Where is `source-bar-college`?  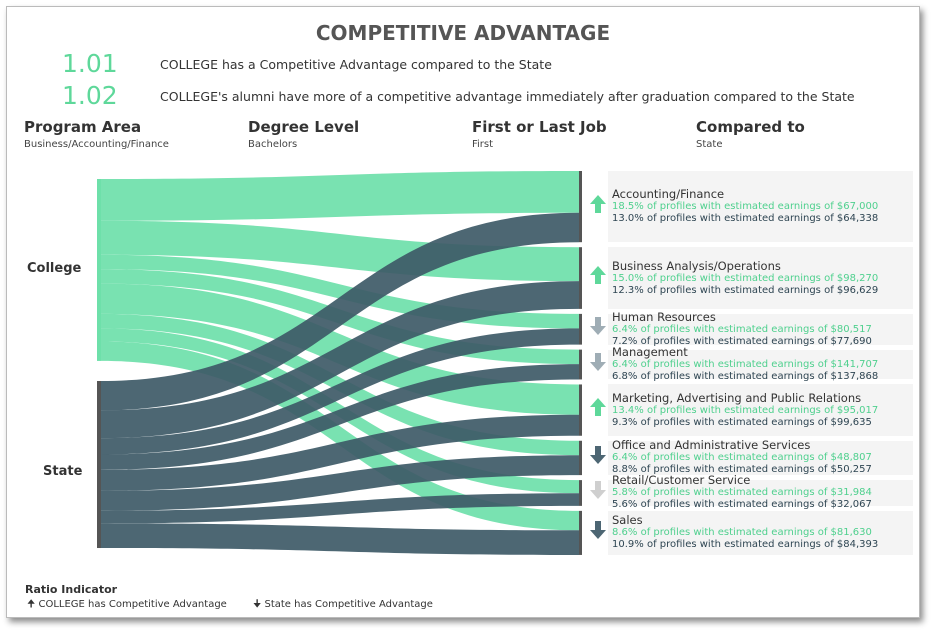
source-bar-college is located at coordinates (99, 270).